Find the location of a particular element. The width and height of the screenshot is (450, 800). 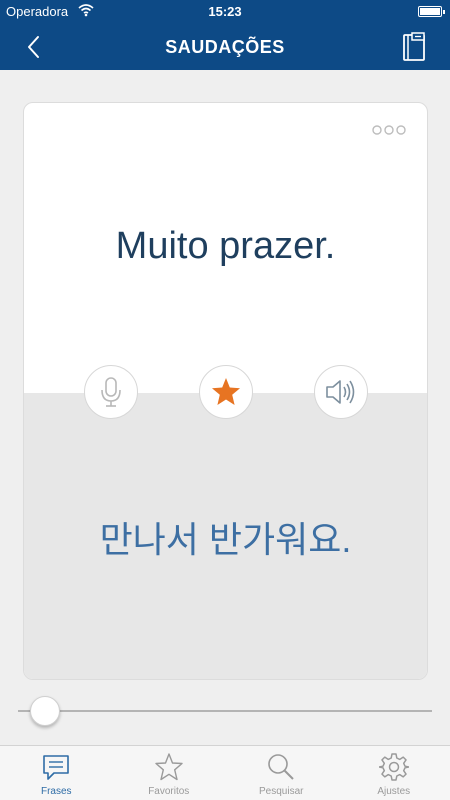

clock: 15:23 is located at coordinates (225, 11).